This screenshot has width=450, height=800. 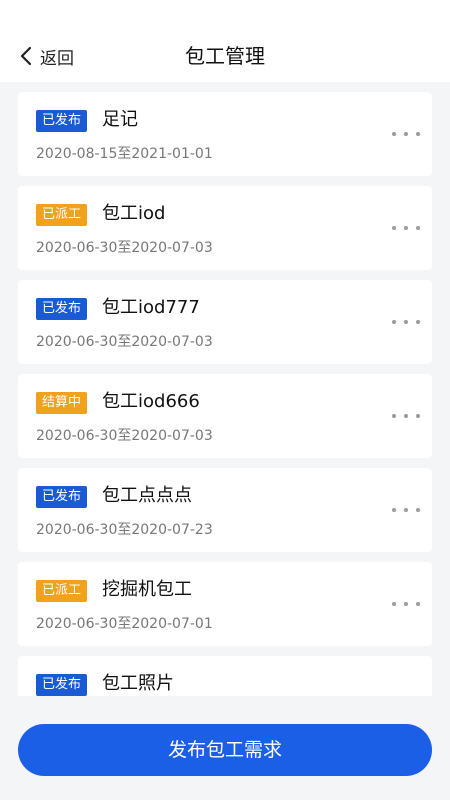 What do you see at coordinates (225, 676) in the screenshot?
I see `project-card: 已发布 包工照片` at bounding box center [225, 676].